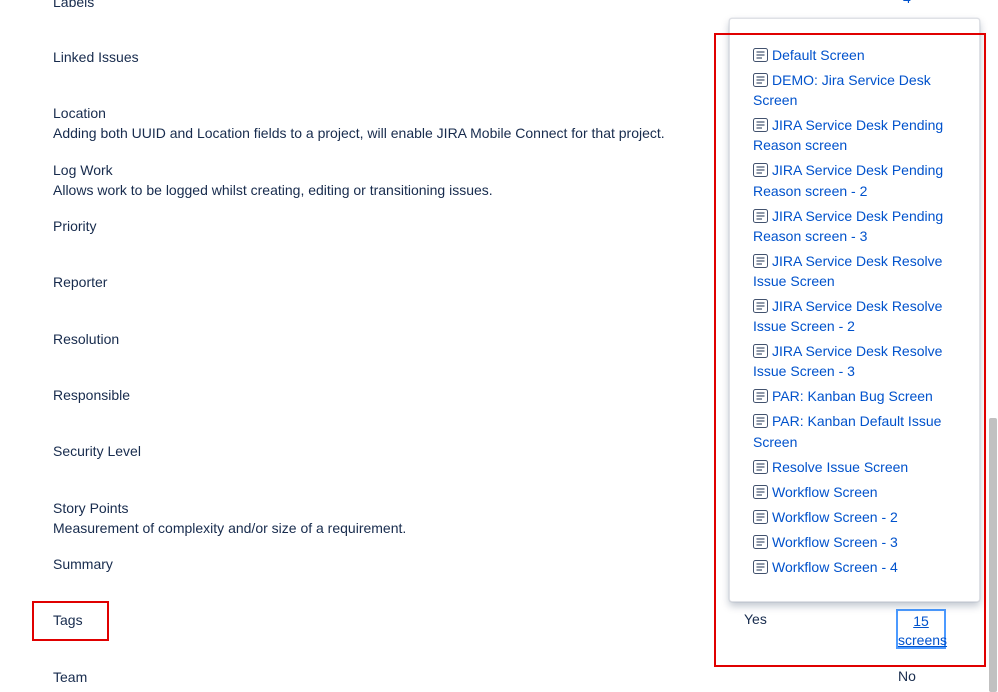 The image size is (998, 692). Describe the element at coordinates (907, 676) in the screenshot. I see `team-required-value: No` at that location.